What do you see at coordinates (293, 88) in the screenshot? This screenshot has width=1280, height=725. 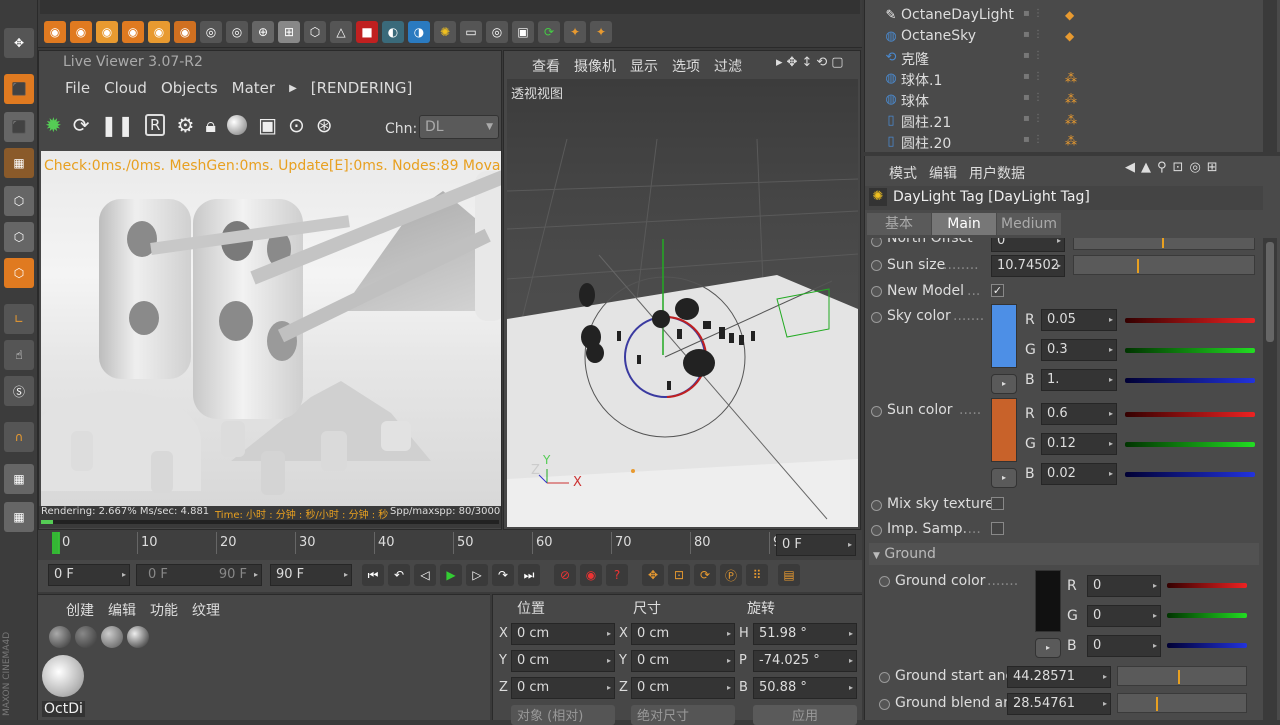 I see `menu-more-icon: ▶` at bounding box center [293, 88].